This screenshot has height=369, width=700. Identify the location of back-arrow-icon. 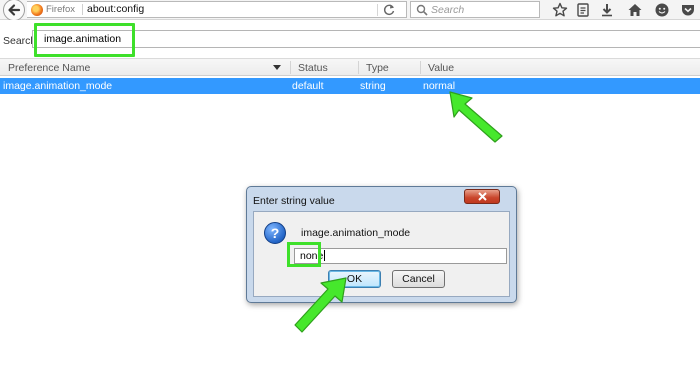
(14, 10).